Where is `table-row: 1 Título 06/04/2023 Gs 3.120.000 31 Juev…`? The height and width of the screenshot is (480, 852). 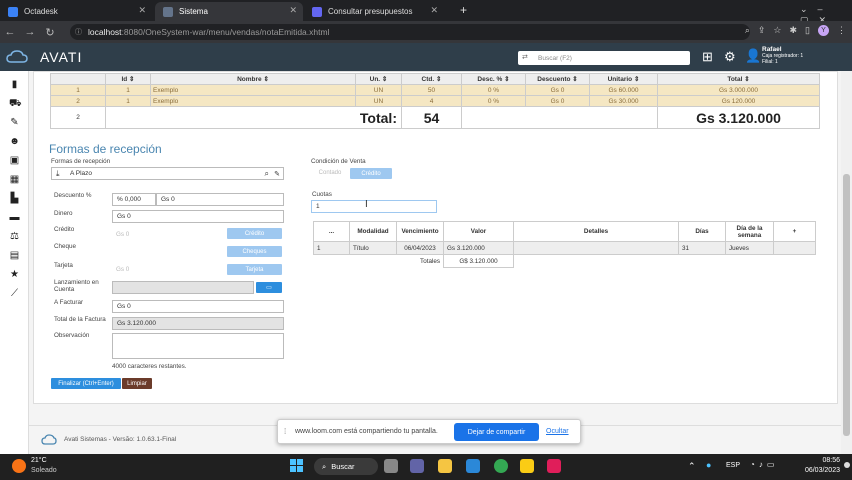 table-row: 1 Título 06/04/2023 Gs 3.120.000 31 Juev… is located at coordinates (564, 248).